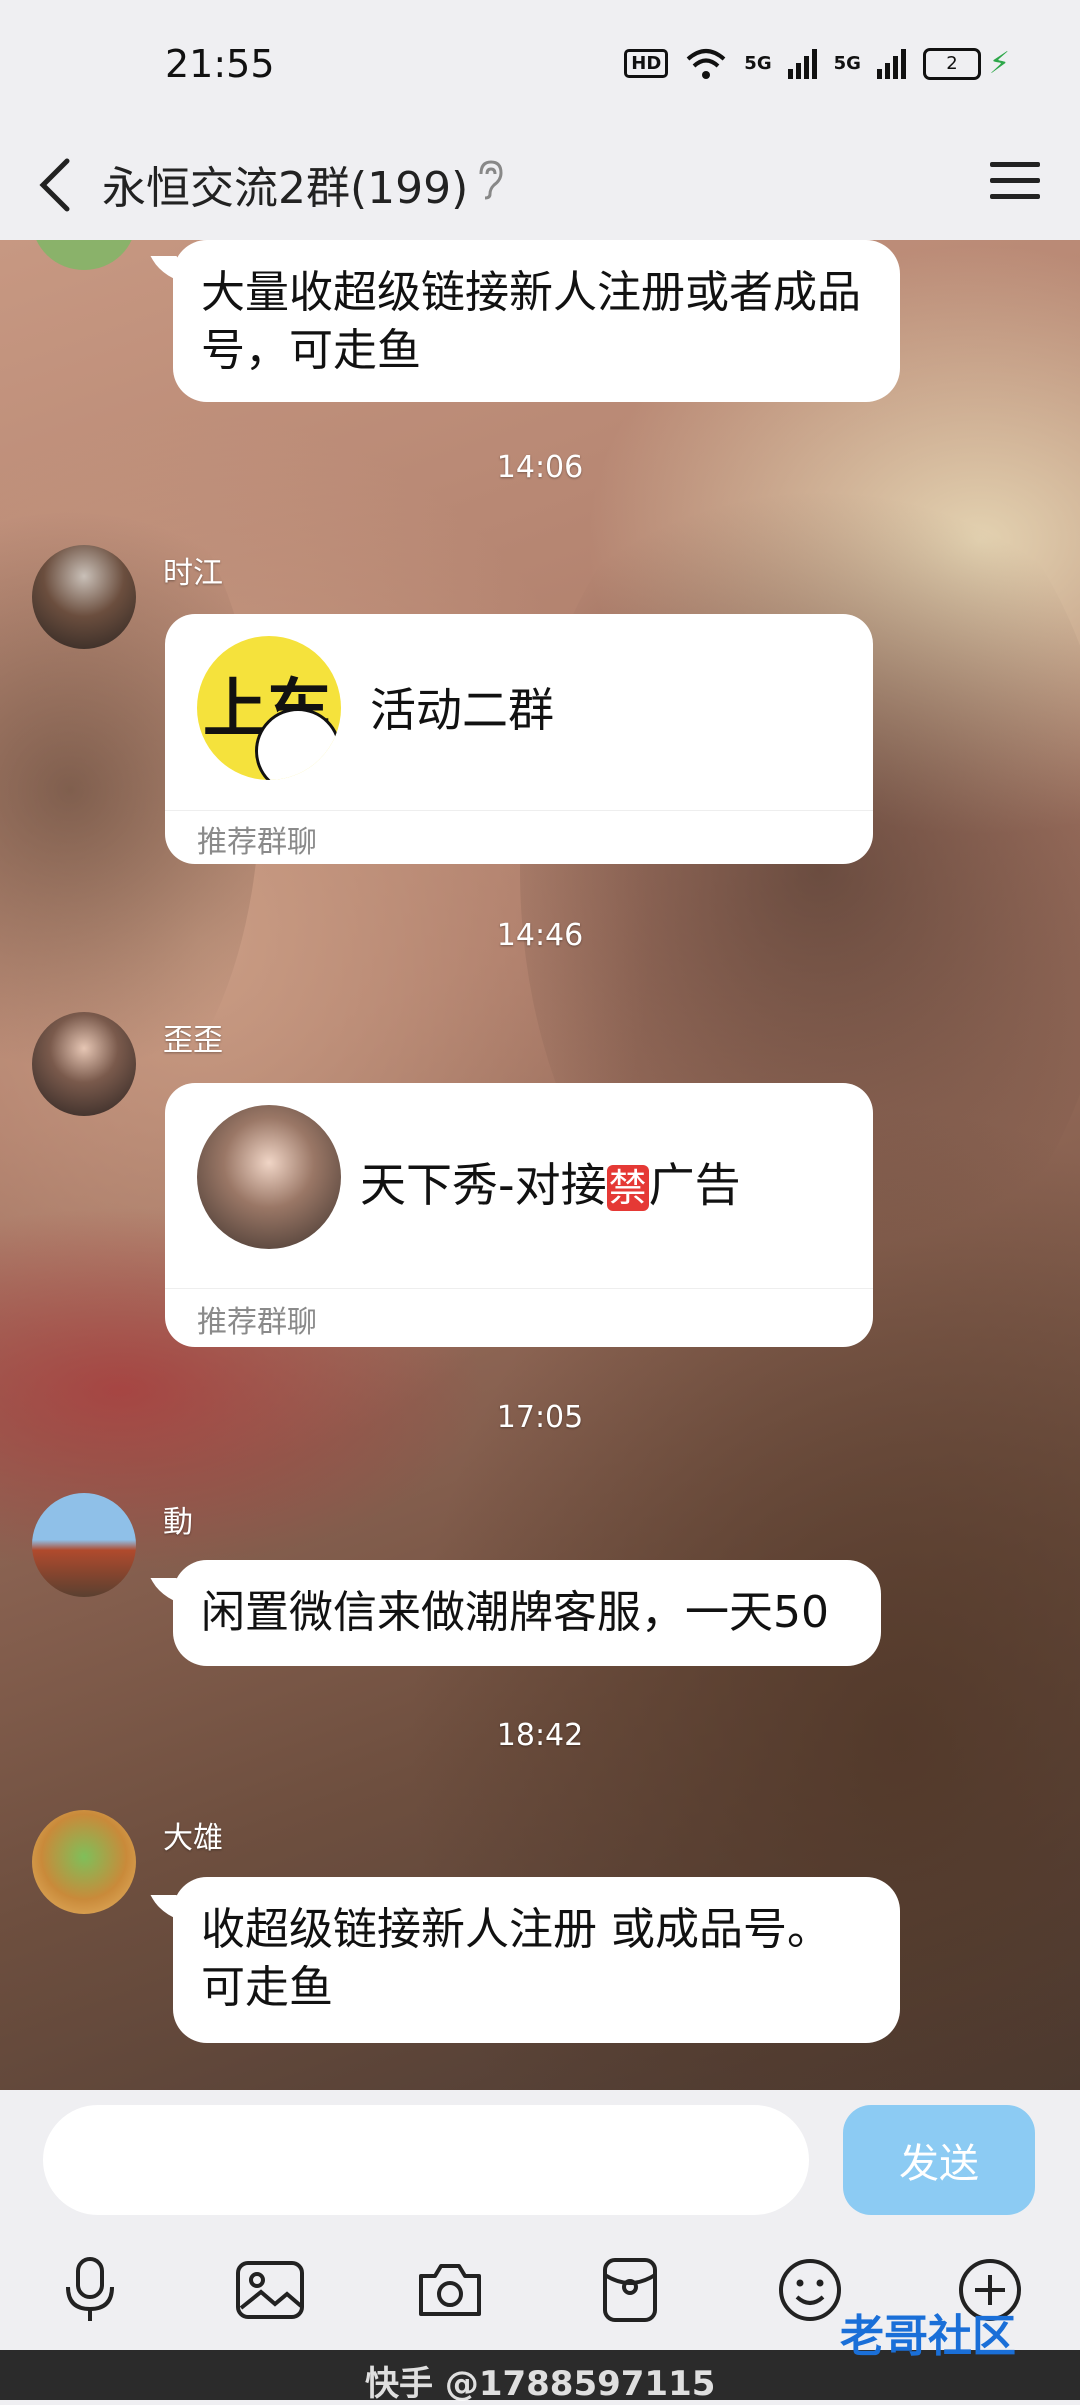 The width and height of the screenshot is (1080, 2405). Describe the element at coordinates (694, 1185) in the screenshot. I see `card-title-suffix: 广告` at that location.